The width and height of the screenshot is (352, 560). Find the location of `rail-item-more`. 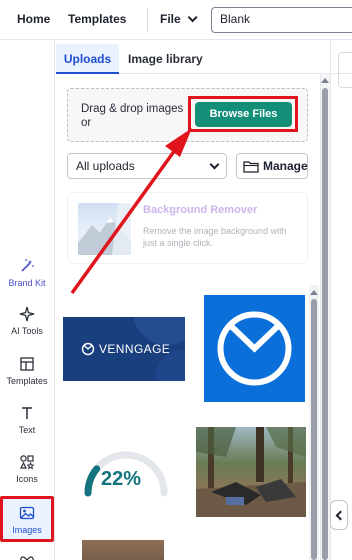

rail-item-more is located at coordinates (27, 556).